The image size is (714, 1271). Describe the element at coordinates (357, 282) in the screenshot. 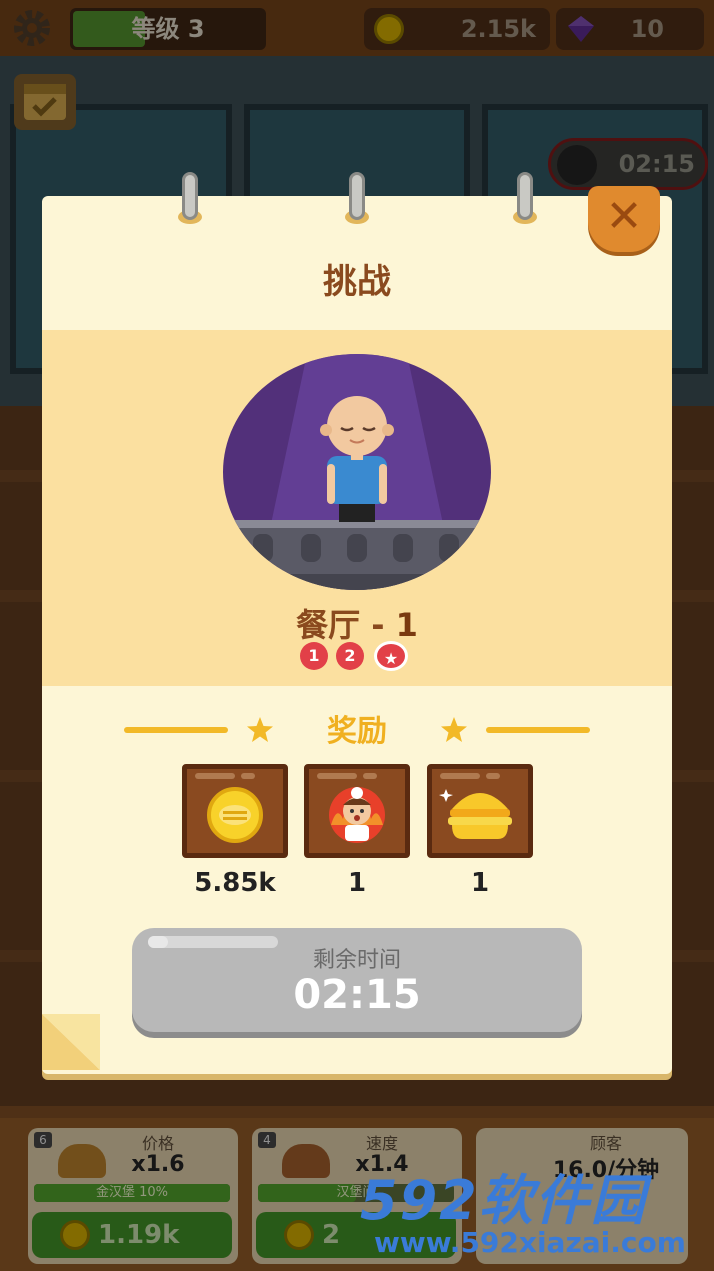

I see `modal-title: 挑战` at that location.